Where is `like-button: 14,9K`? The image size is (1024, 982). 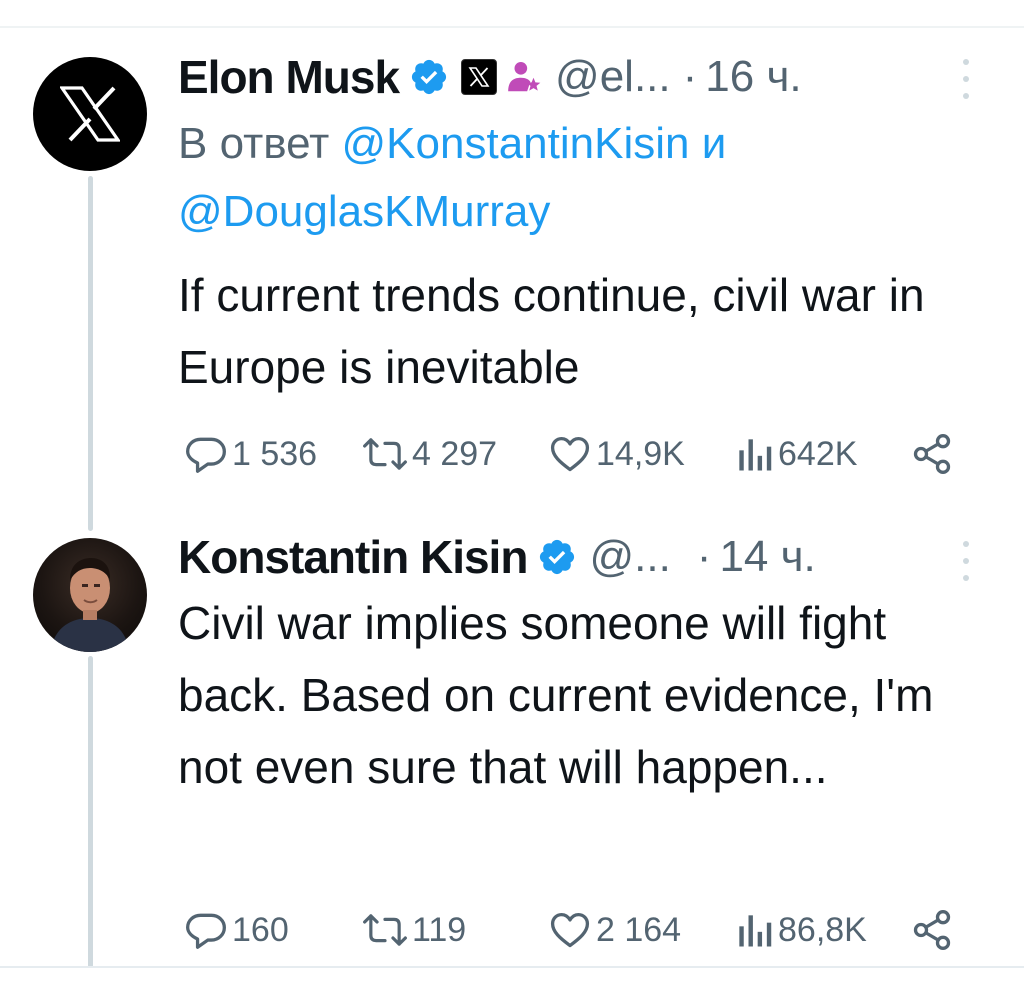 like-button: 14,9K is located at coordinates (616, 454).